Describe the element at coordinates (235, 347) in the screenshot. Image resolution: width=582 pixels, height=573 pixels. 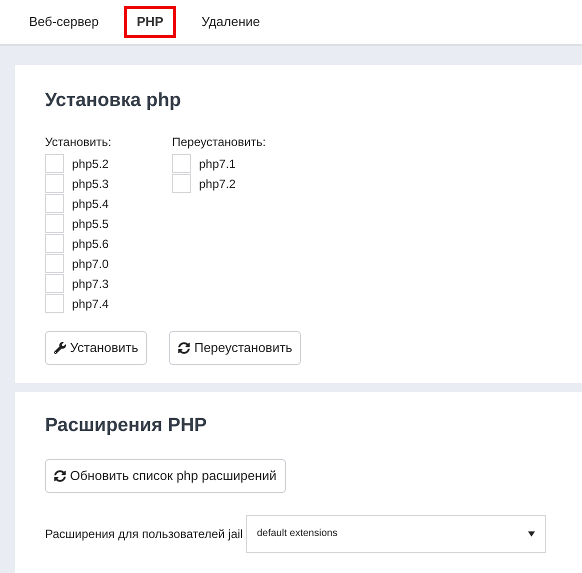
I see `action-button: Переустановить` at that location.